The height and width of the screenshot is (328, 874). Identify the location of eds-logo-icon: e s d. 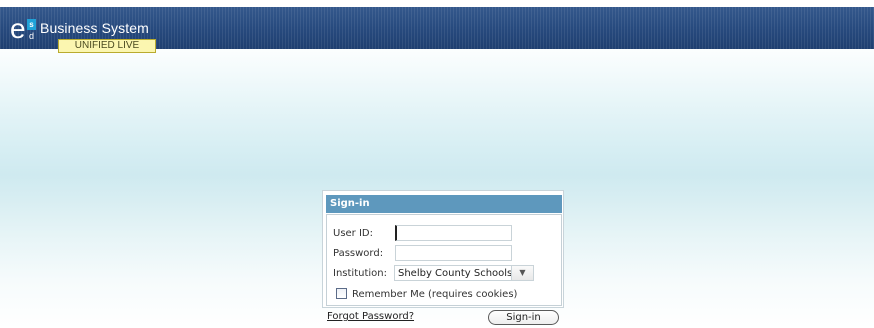
(25, 30).